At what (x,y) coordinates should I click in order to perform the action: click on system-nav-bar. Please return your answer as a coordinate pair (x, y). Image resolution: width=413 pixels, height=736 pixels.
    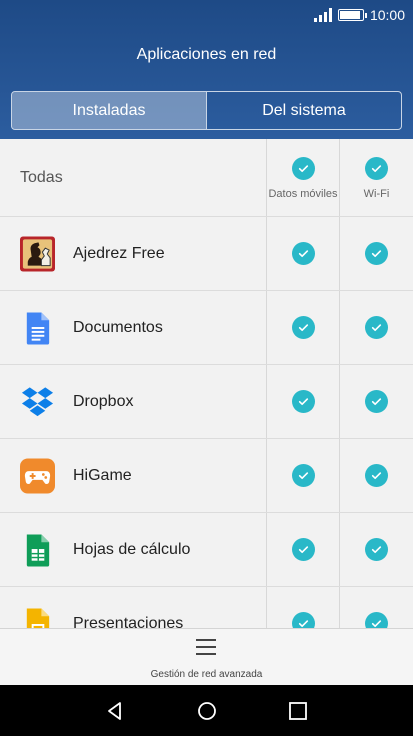
    Looking at the image, I should click on (206, 710).